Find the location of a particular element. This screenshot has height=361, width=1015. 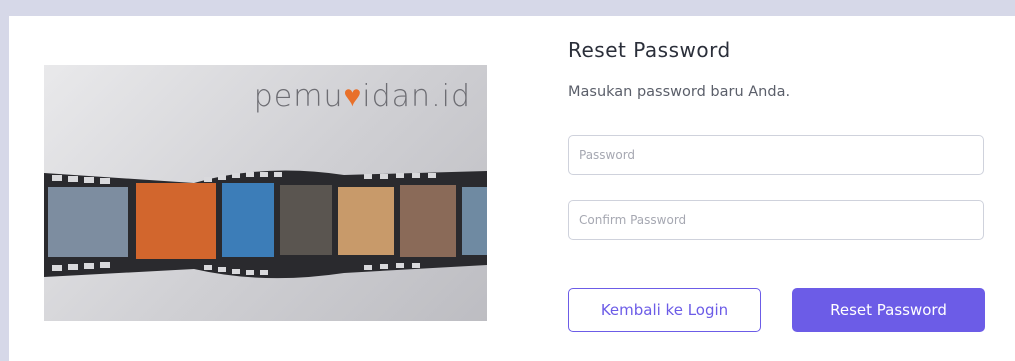

confirm-password-input is located at coordinates (776, 220).